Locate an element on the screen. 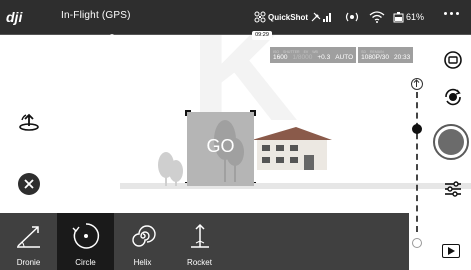  mode-helix-label: Helix is located at coordinates (142, 262).